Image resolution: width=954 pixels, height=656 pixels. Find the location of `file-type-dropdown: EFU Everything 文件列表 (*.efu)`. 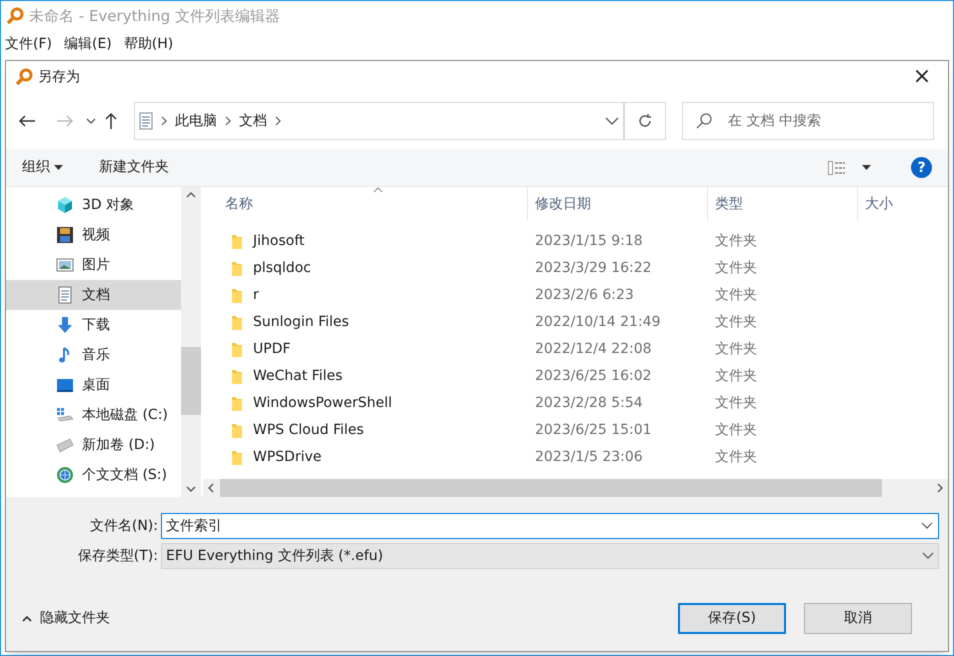

file-type-dropdown: EFU Everything 文件列表 (*.efu) is located at coordinates (550, 556).